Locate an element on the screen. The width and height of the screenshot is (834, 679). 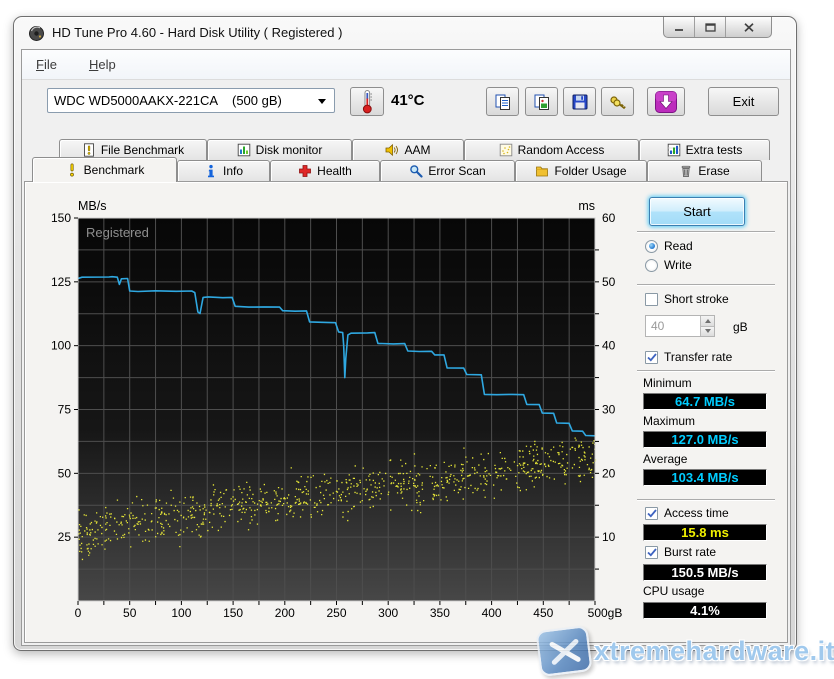
cpu-usage-label: CPU usage is located at coordinates (674, 591).